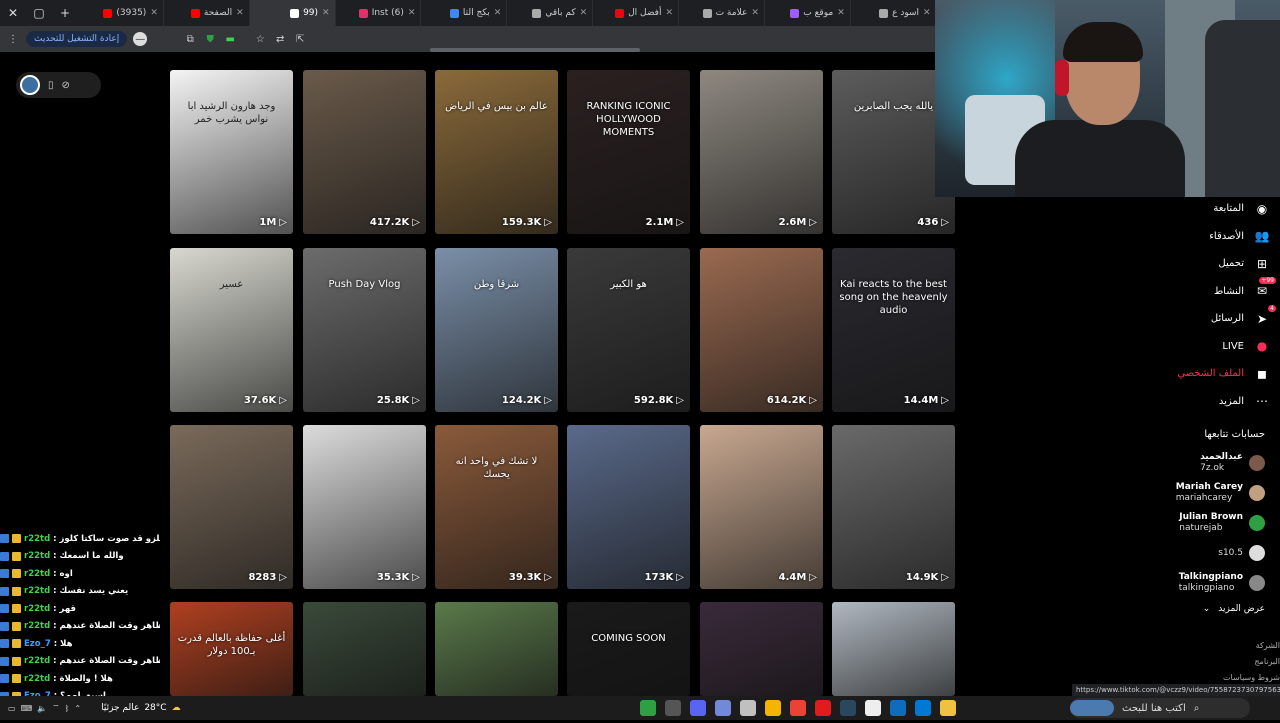 The image size is (1280, 723). I want to click on avatar, so click(30, 85).